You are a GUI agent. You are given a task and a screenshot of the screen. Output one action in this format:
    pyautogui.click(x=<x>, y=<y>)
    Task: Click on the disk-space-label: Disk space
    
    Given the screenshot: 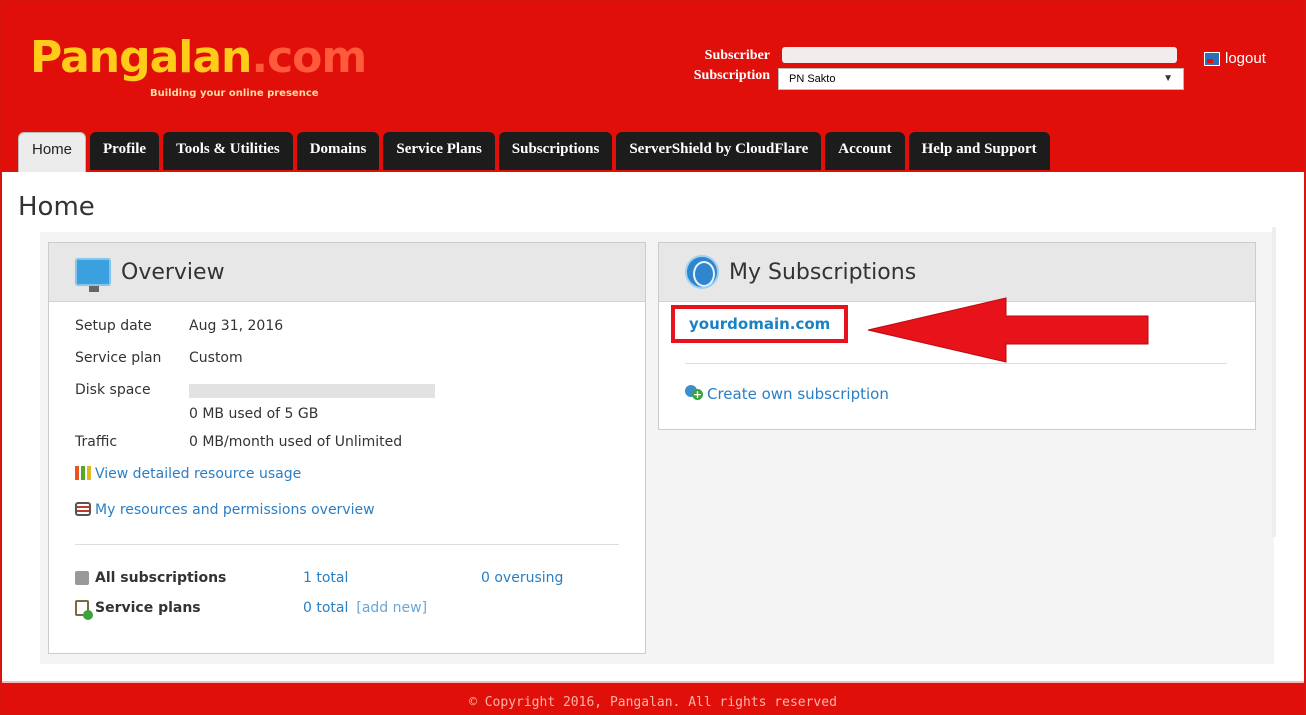 What is the action you would take?
    pyautogui.click(x=113, y=390)
    